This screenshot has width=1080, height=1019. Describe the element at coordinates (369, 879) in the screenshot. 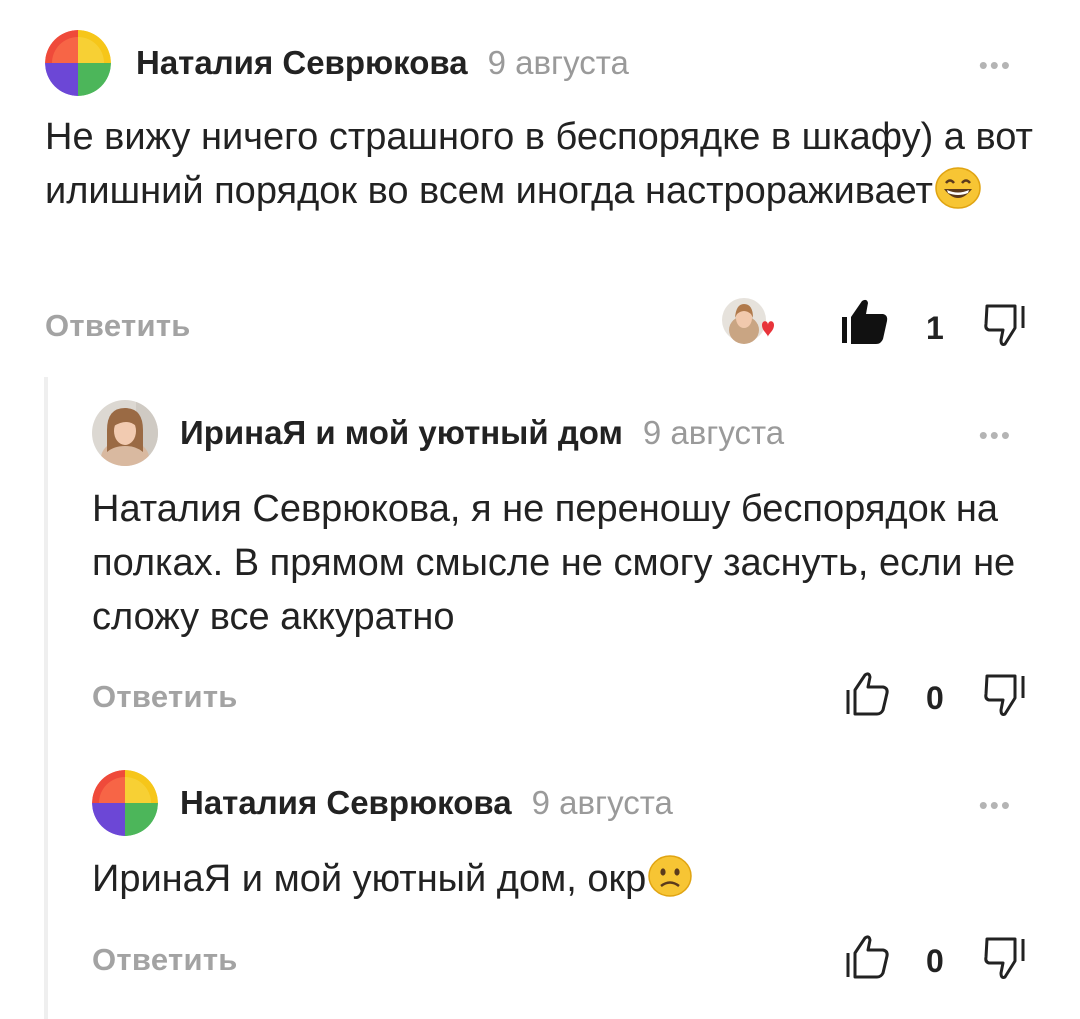

I see `comment-text-content: ИринаЯ и мой уютный дом, окр` at that location.